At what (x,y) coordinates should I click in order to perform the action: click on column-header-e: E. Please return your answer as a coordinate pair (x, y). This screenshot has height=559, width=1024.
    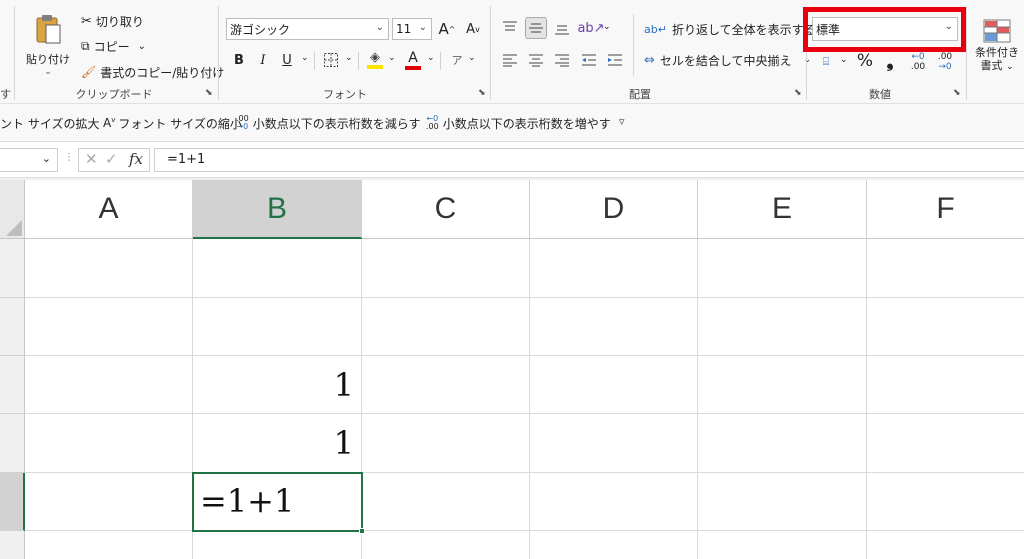
    Looking at the image, I should click on (782, 209).